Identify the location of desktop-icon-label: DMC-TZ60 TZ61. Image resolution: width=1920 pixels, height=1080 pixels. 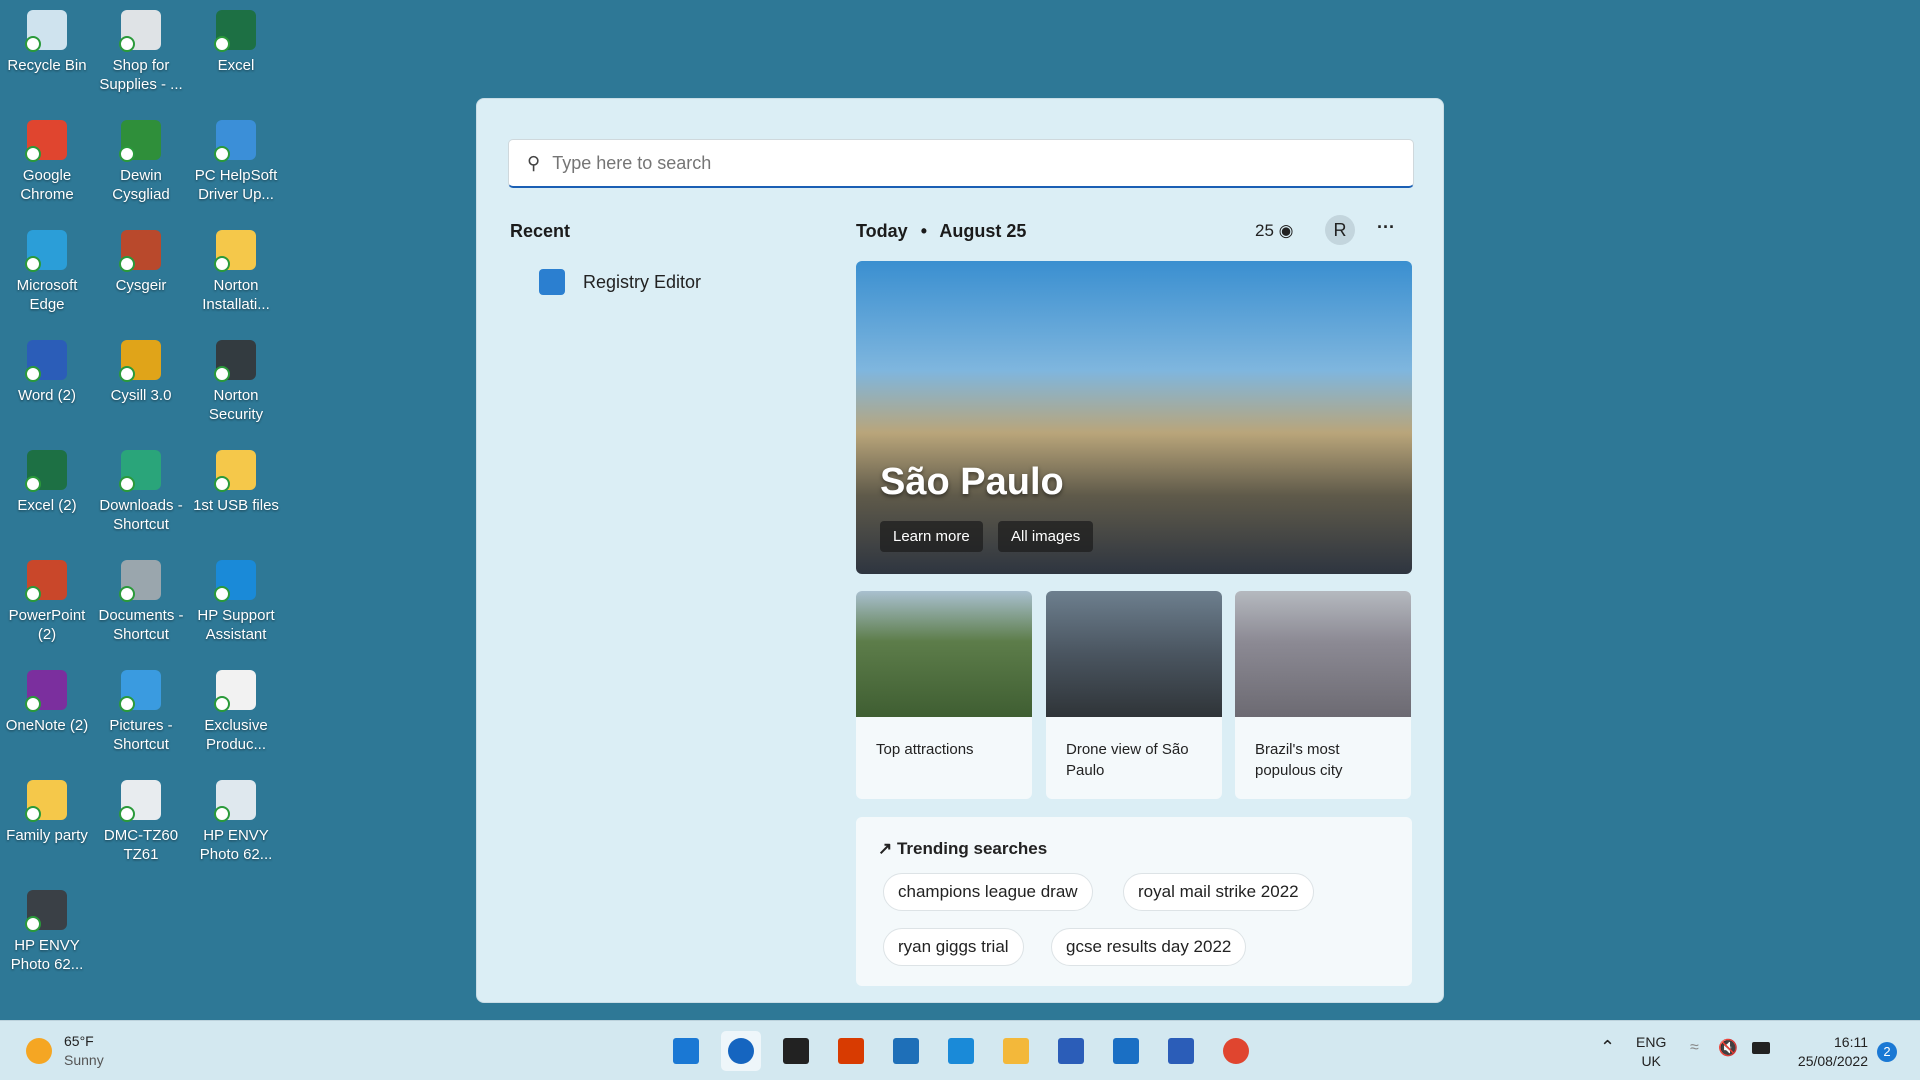
(141, 845).